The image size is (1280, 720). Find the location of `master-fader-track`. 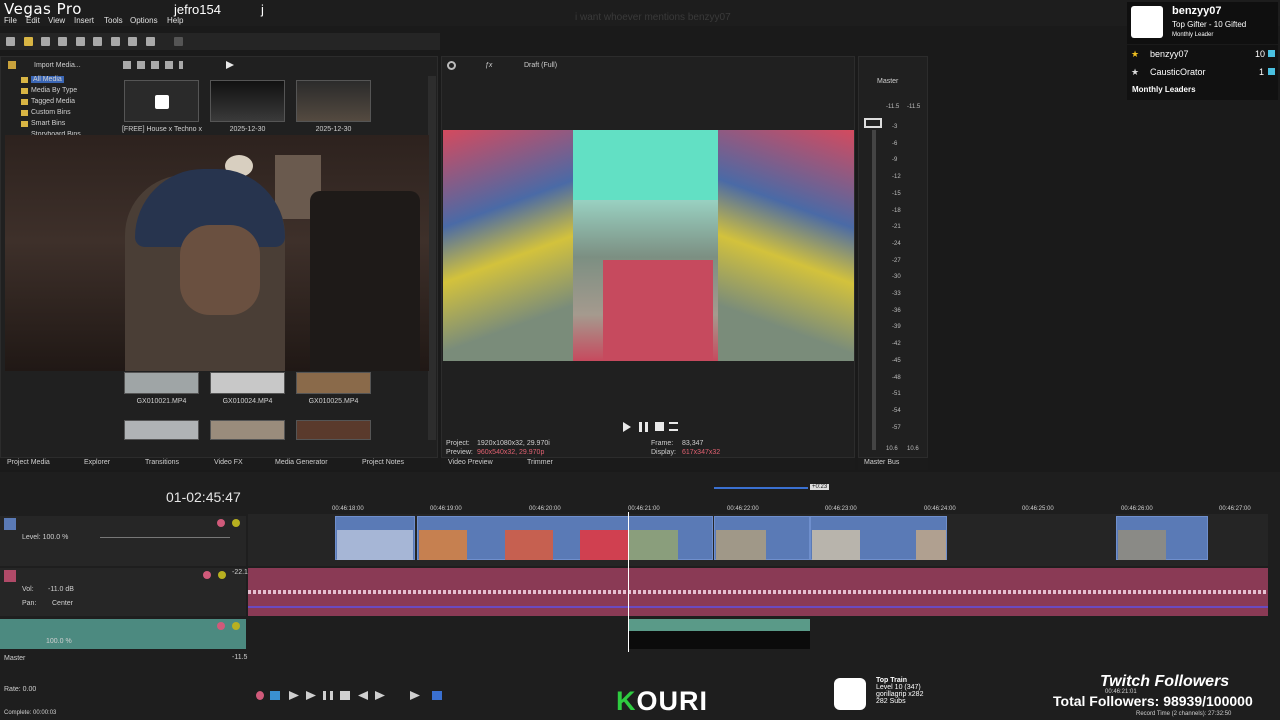

master-fader-track is located at coordinates (874, 290).